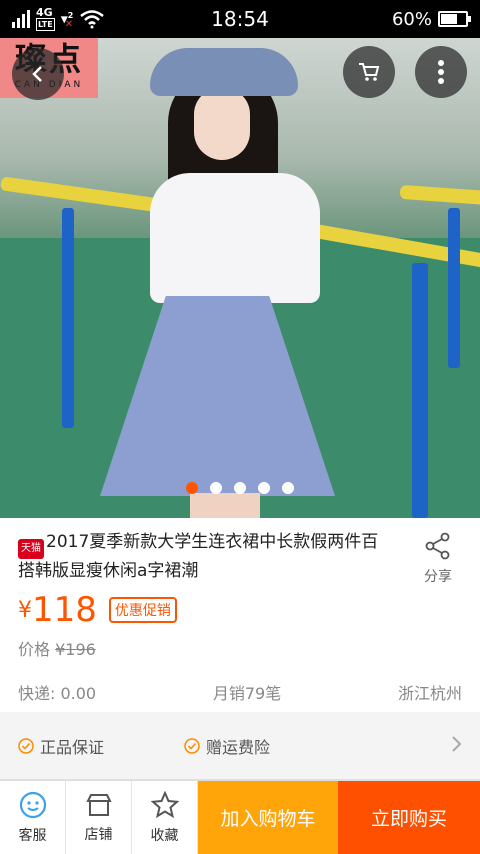  I want to click on model-face, so click(222, 124).